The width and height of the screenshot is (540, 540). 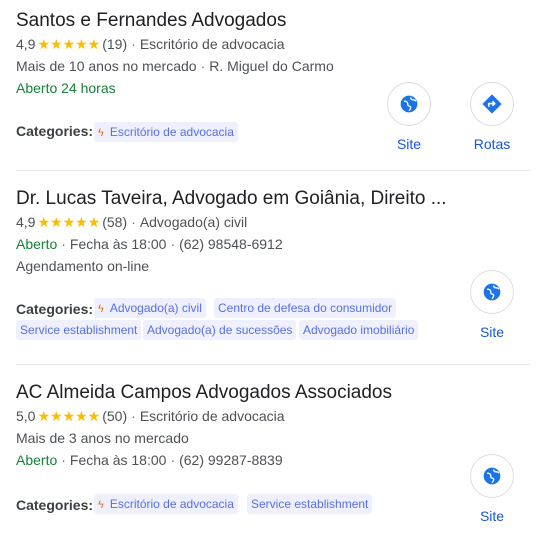 I want to click on category-chip: Advogado imobiliário, so click(x=359, y=330).